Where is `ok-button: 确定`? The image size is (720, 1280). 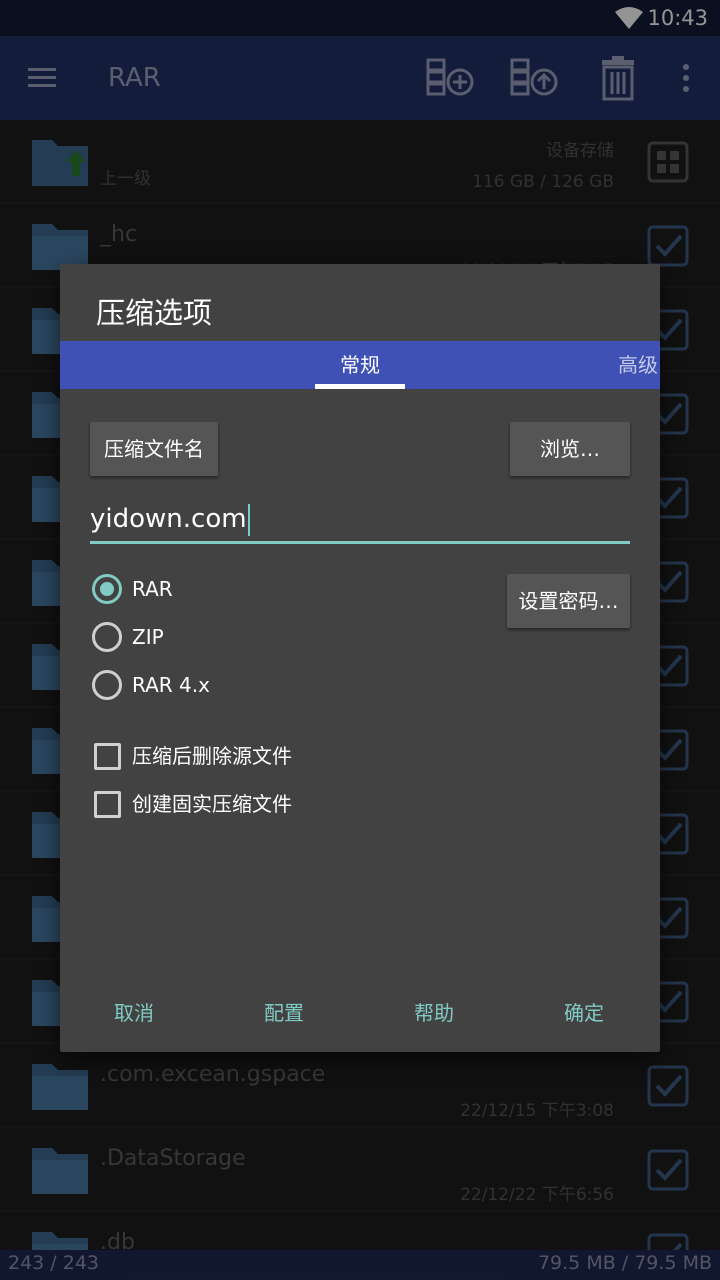
ok-button: 确定 is located at coordinates (584, 1013).